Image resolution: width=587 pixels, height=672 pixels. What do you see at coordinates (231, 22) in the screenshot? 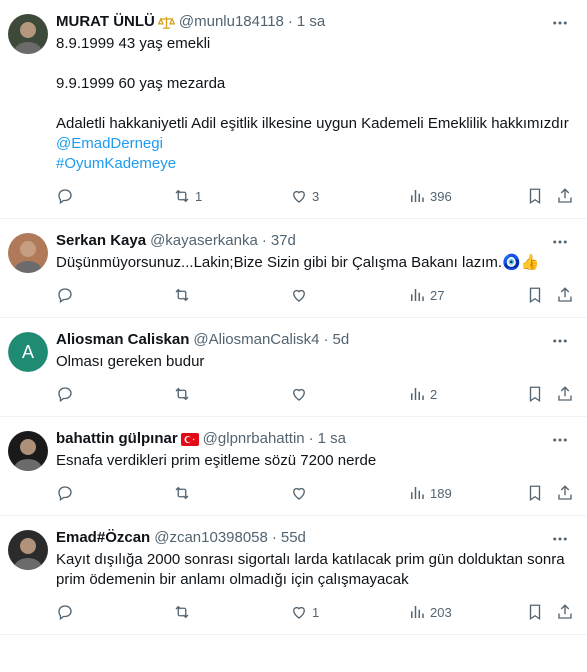
I see `author-handle: @munlu184118` at bounding box center [231, 22].